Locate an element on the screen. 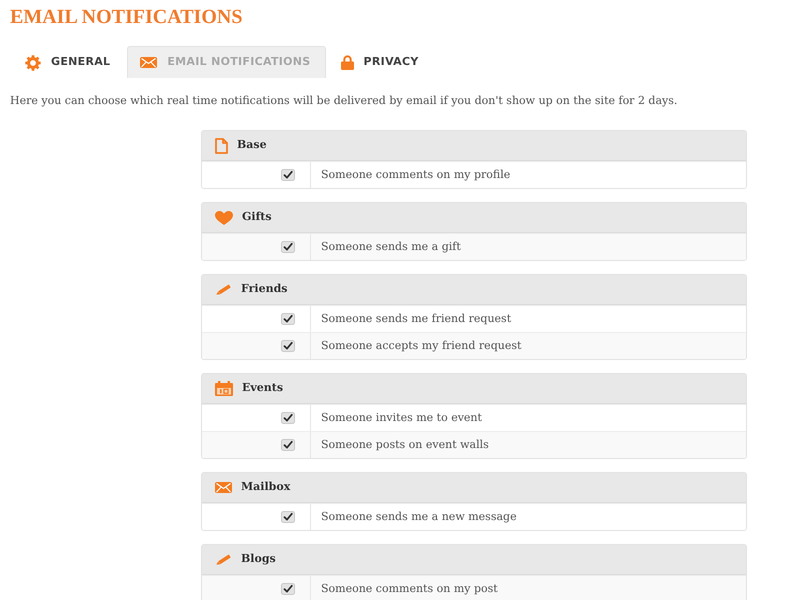 The width and height of the screenshot is (800, 600). tab: GENERAL is located at coordinates (69, 62).